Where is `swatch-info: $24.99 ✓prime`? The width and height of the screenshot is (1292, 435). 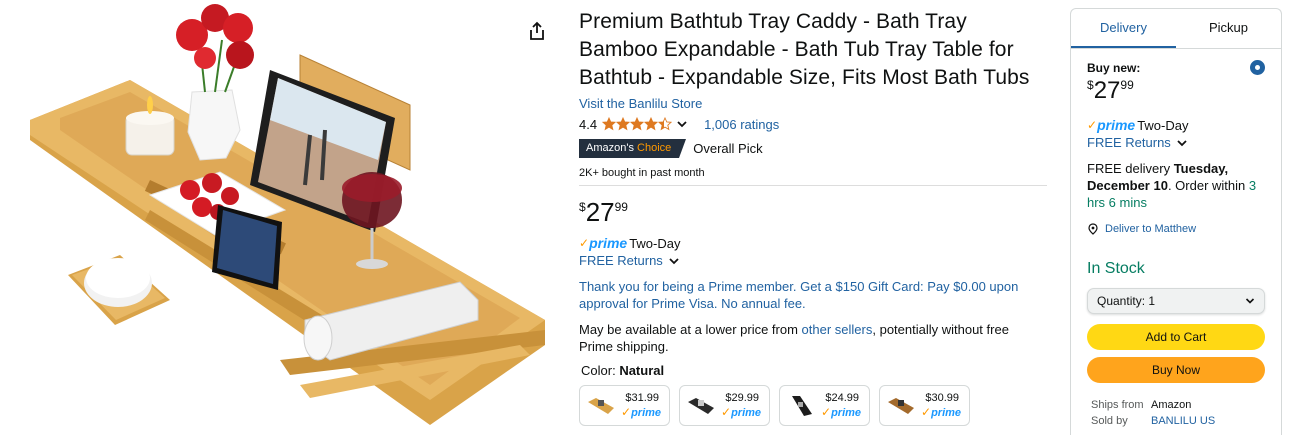
swatch-info: $24.99 ✓prime is located at coordinates (841, 405).